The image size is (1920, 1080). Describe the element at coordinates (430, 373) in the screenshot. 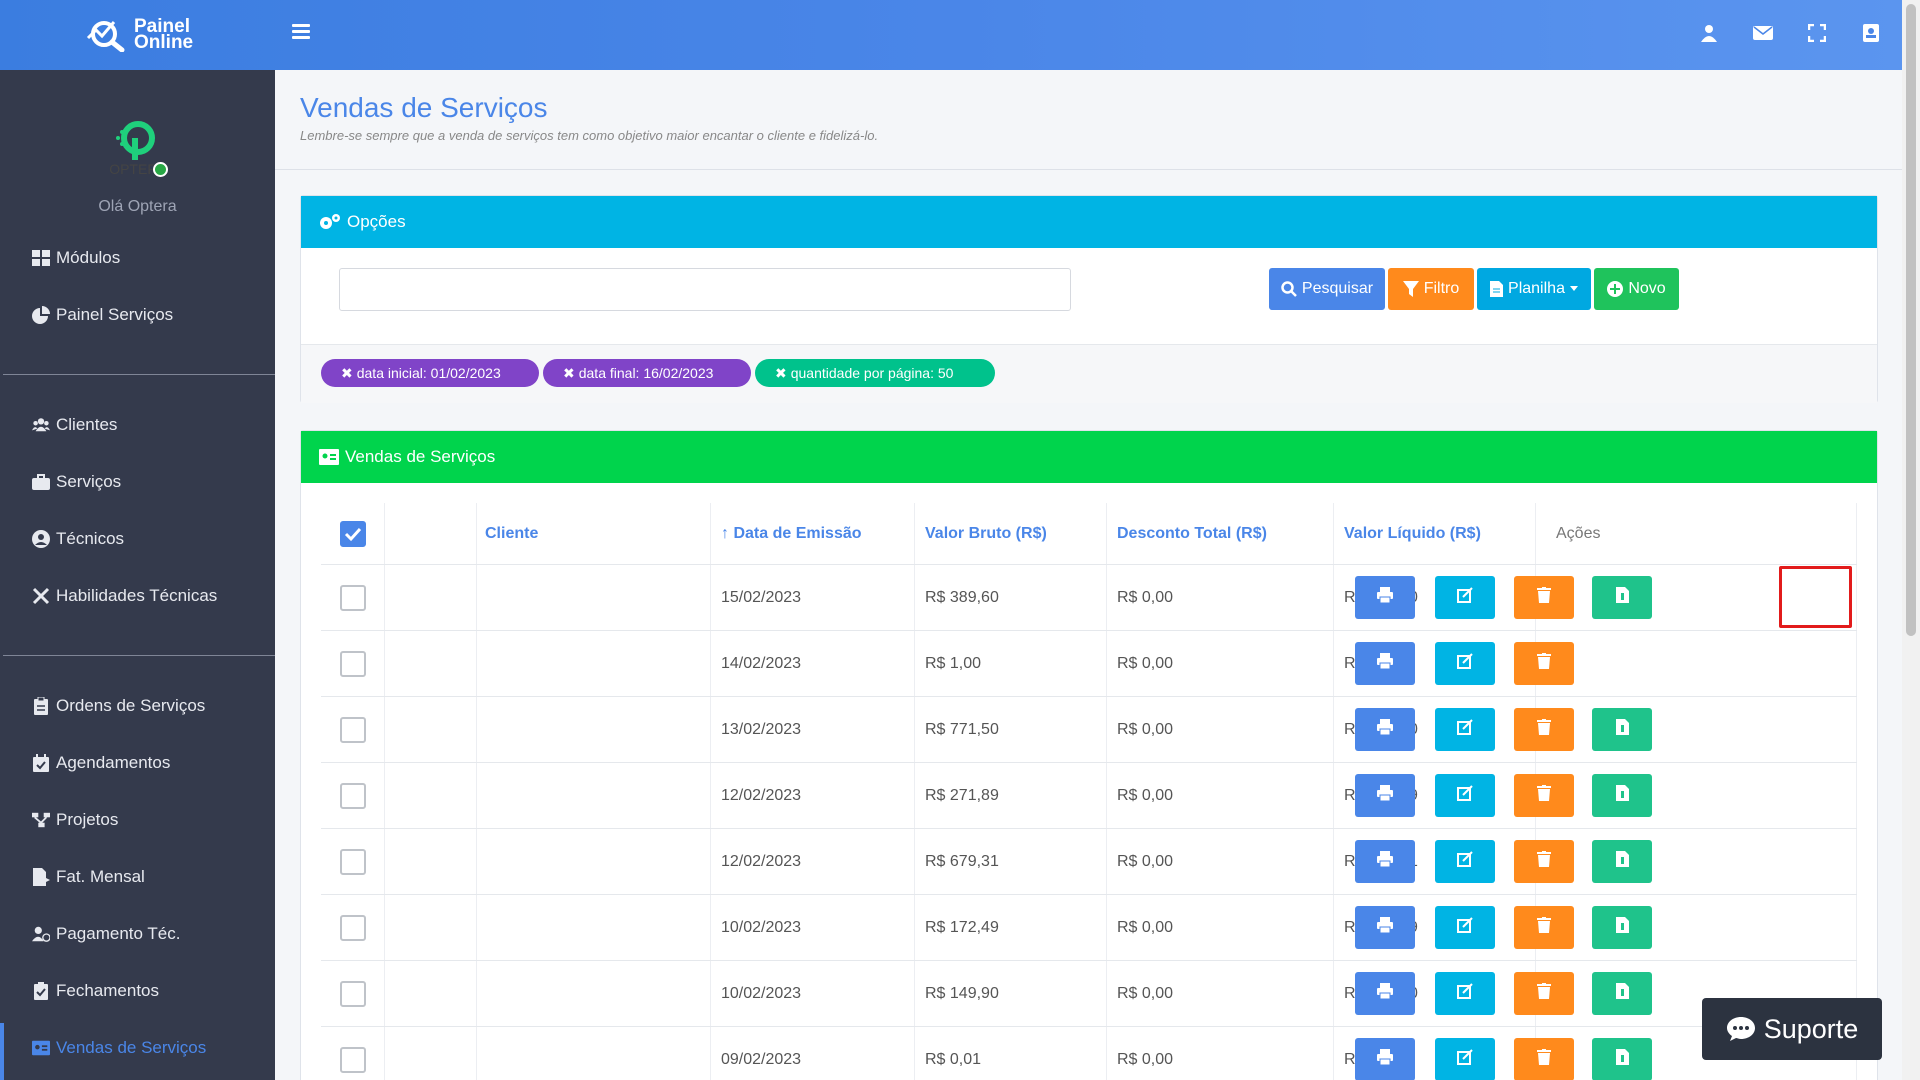

I see `filter-chip-start-date: ✖ data inicial: 01/02/2023` at that location.